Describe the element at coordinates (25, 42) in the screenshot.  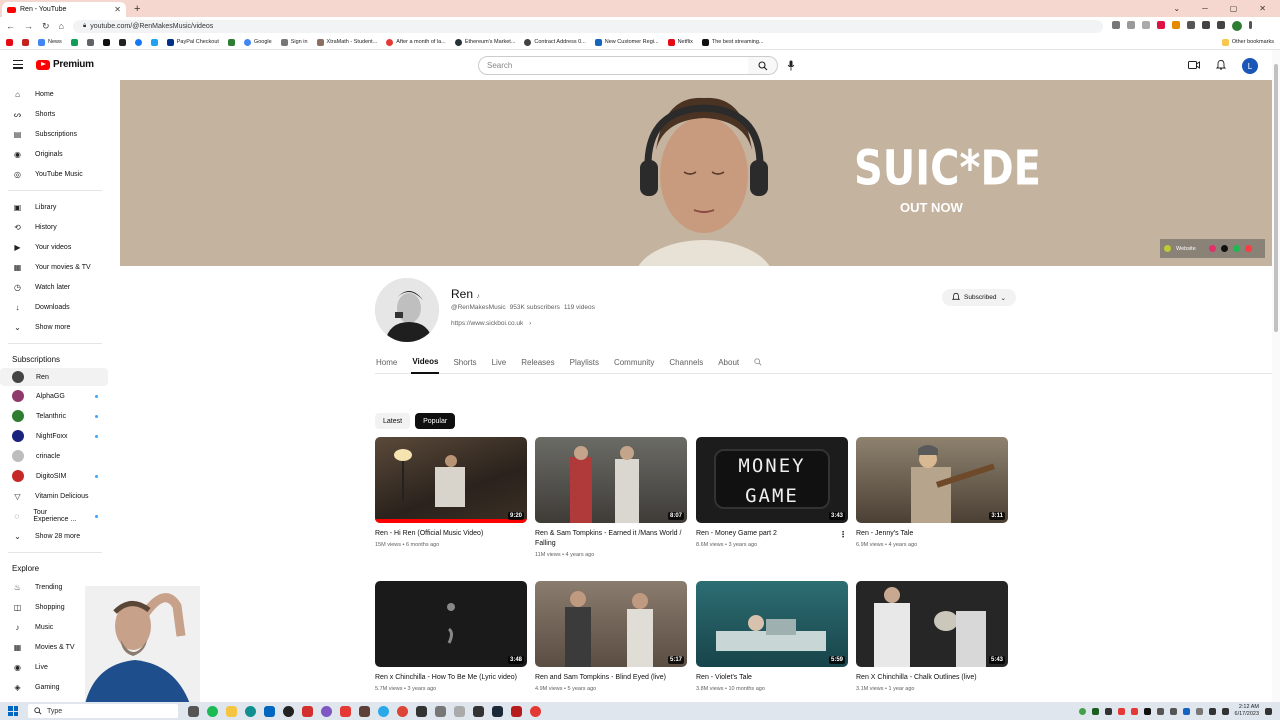
I see `bookmark-gmail-icon` at that location.